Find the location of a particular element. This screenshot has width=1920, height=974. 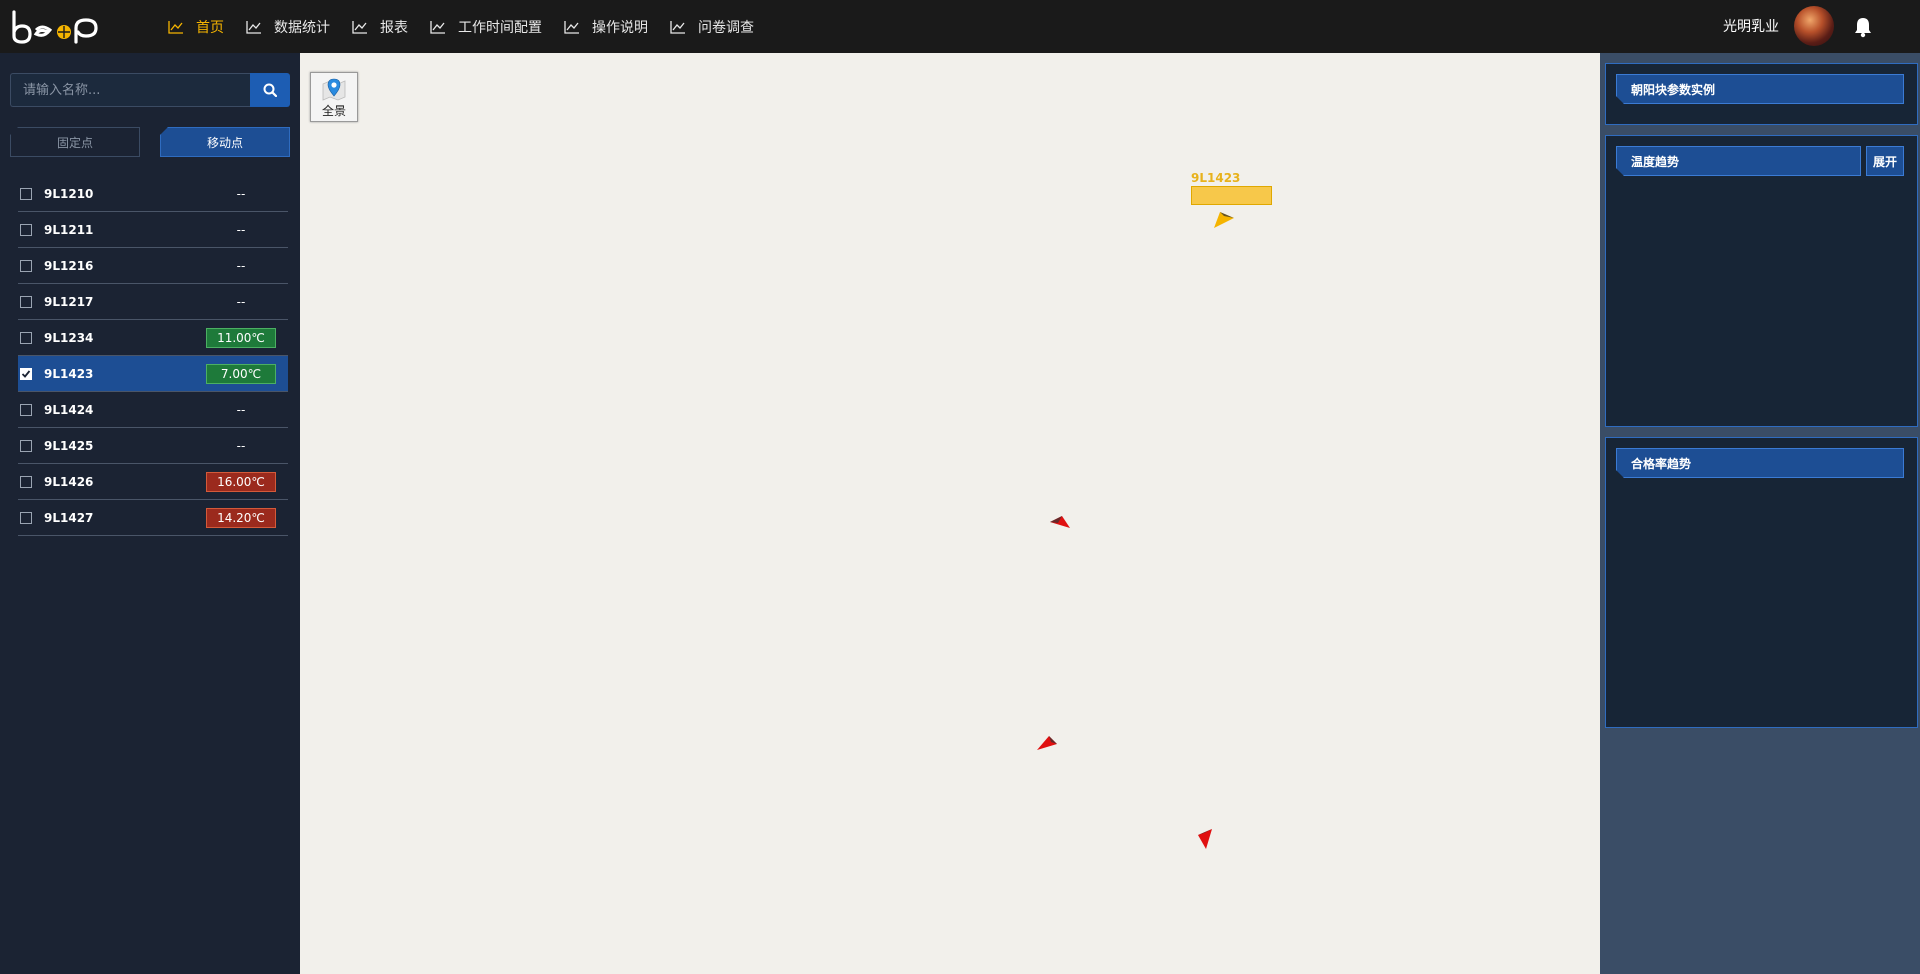

panorama-label: 全景 is located at coordinates (333, 111).